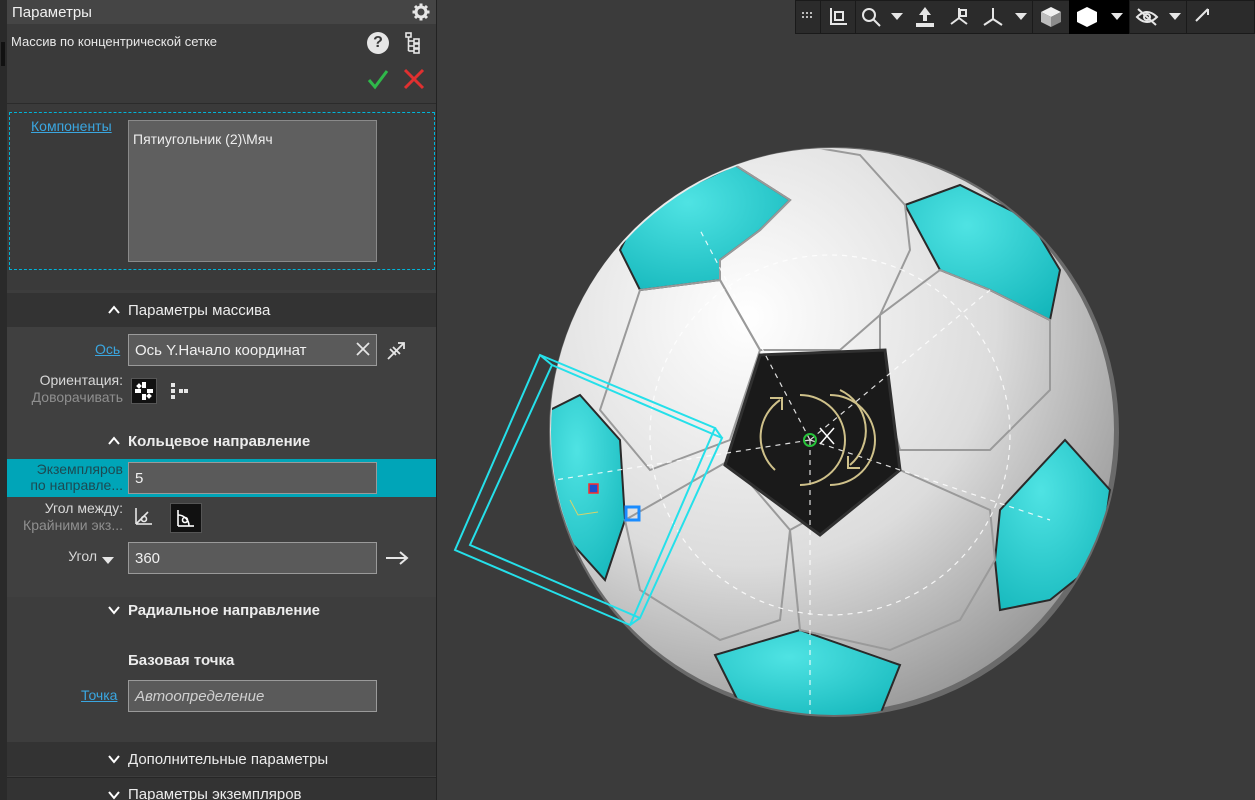  What do you see at coordinates (114, 41) in the screenshot?
I see `operation-title: Массив по концентрической сетке` at bounding box center [114, 41].